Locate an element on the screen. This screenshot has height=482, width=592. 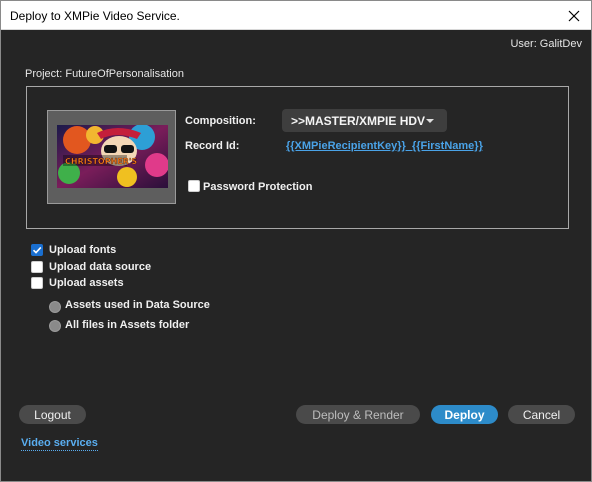
cancel-button-label: Cancel is located at coordinates (541, 414).